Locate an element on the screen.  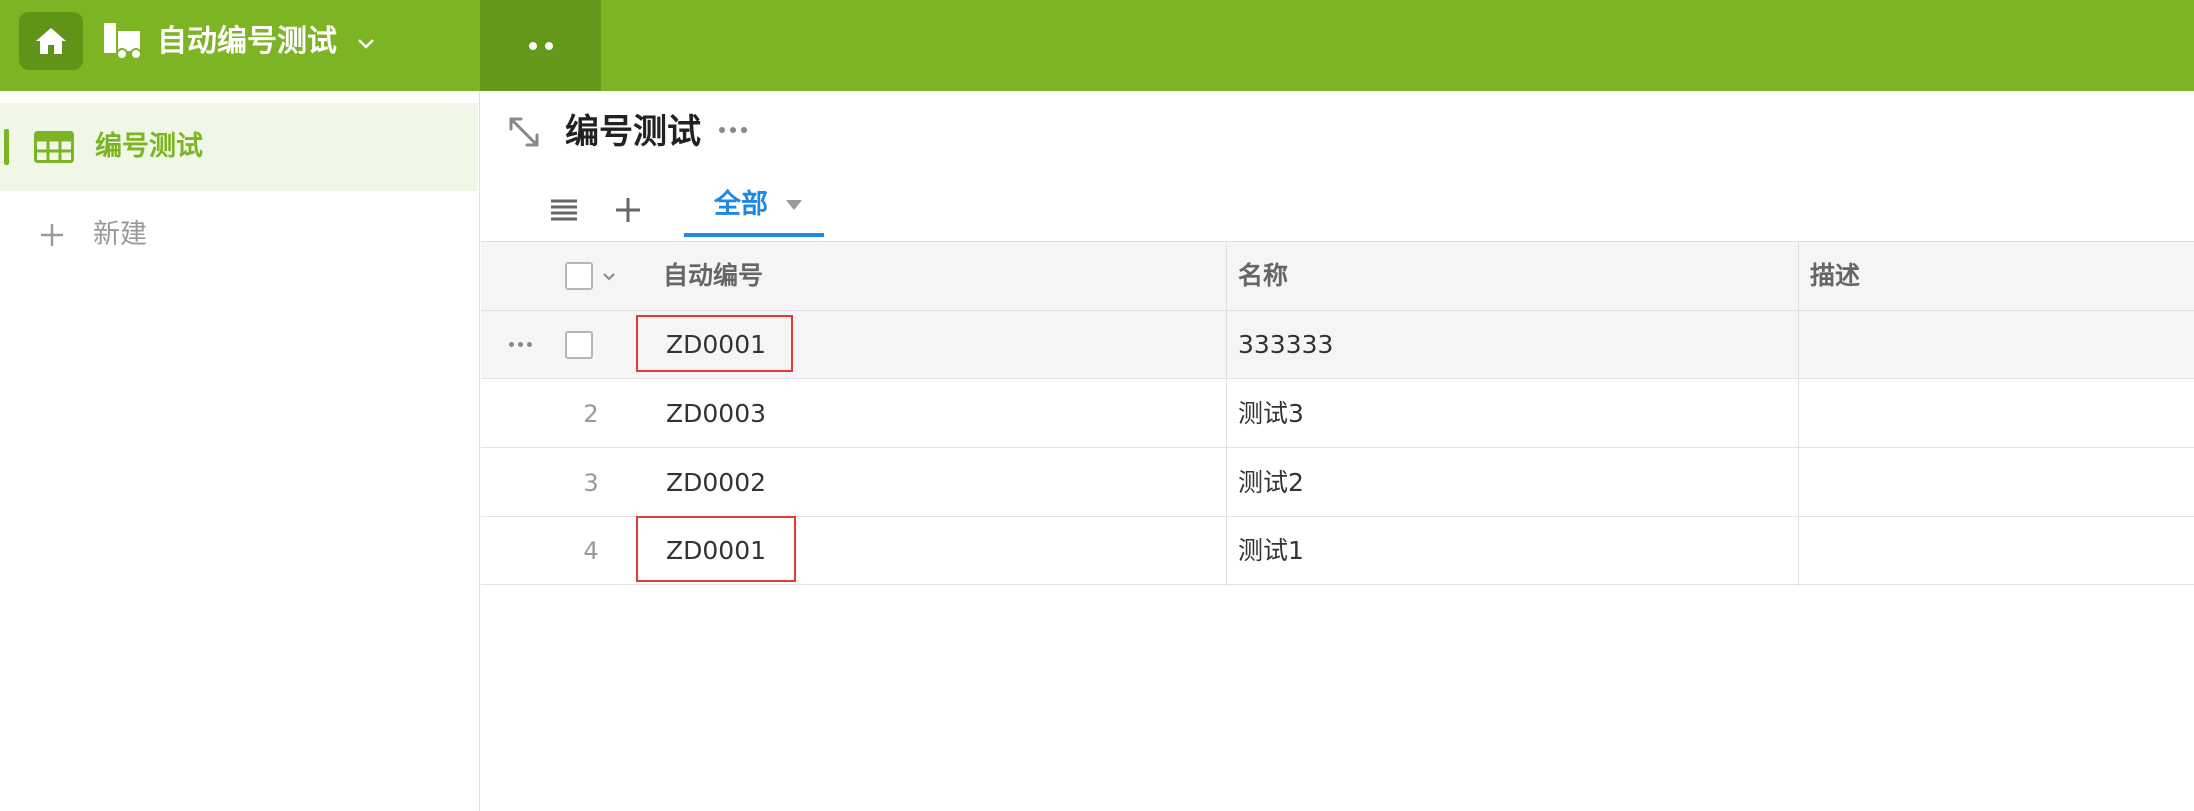
column-header-name: 名称 is located at coordinates (1257, 276).